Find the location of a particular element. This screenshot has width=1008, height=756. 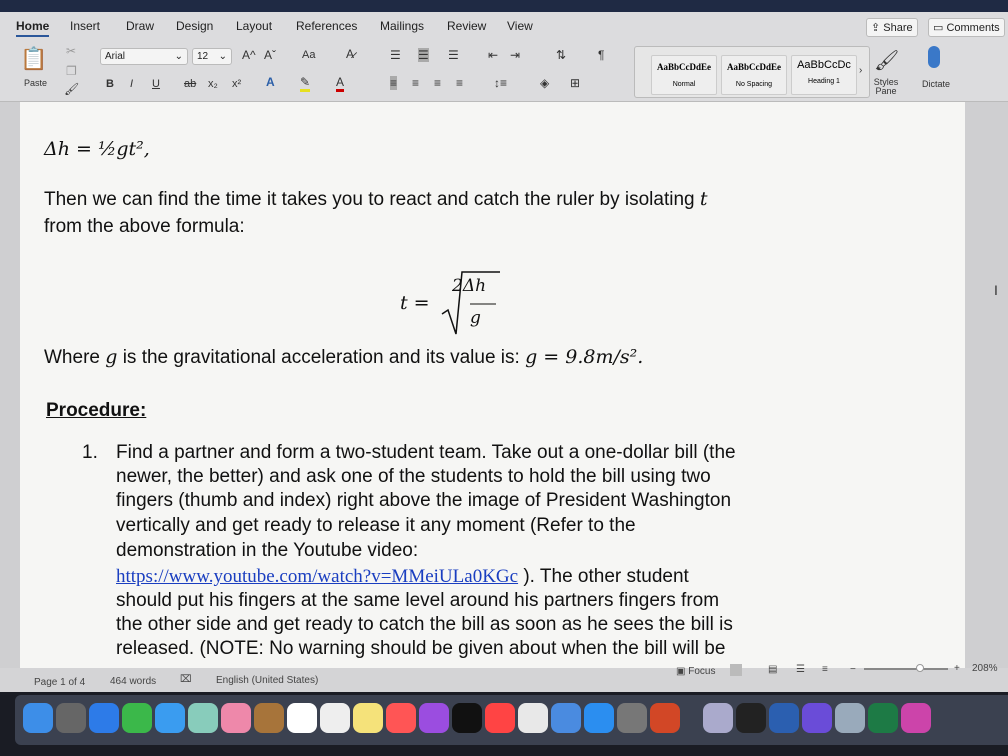

text-cursor-icon: I is located at coordinates (996, 290).